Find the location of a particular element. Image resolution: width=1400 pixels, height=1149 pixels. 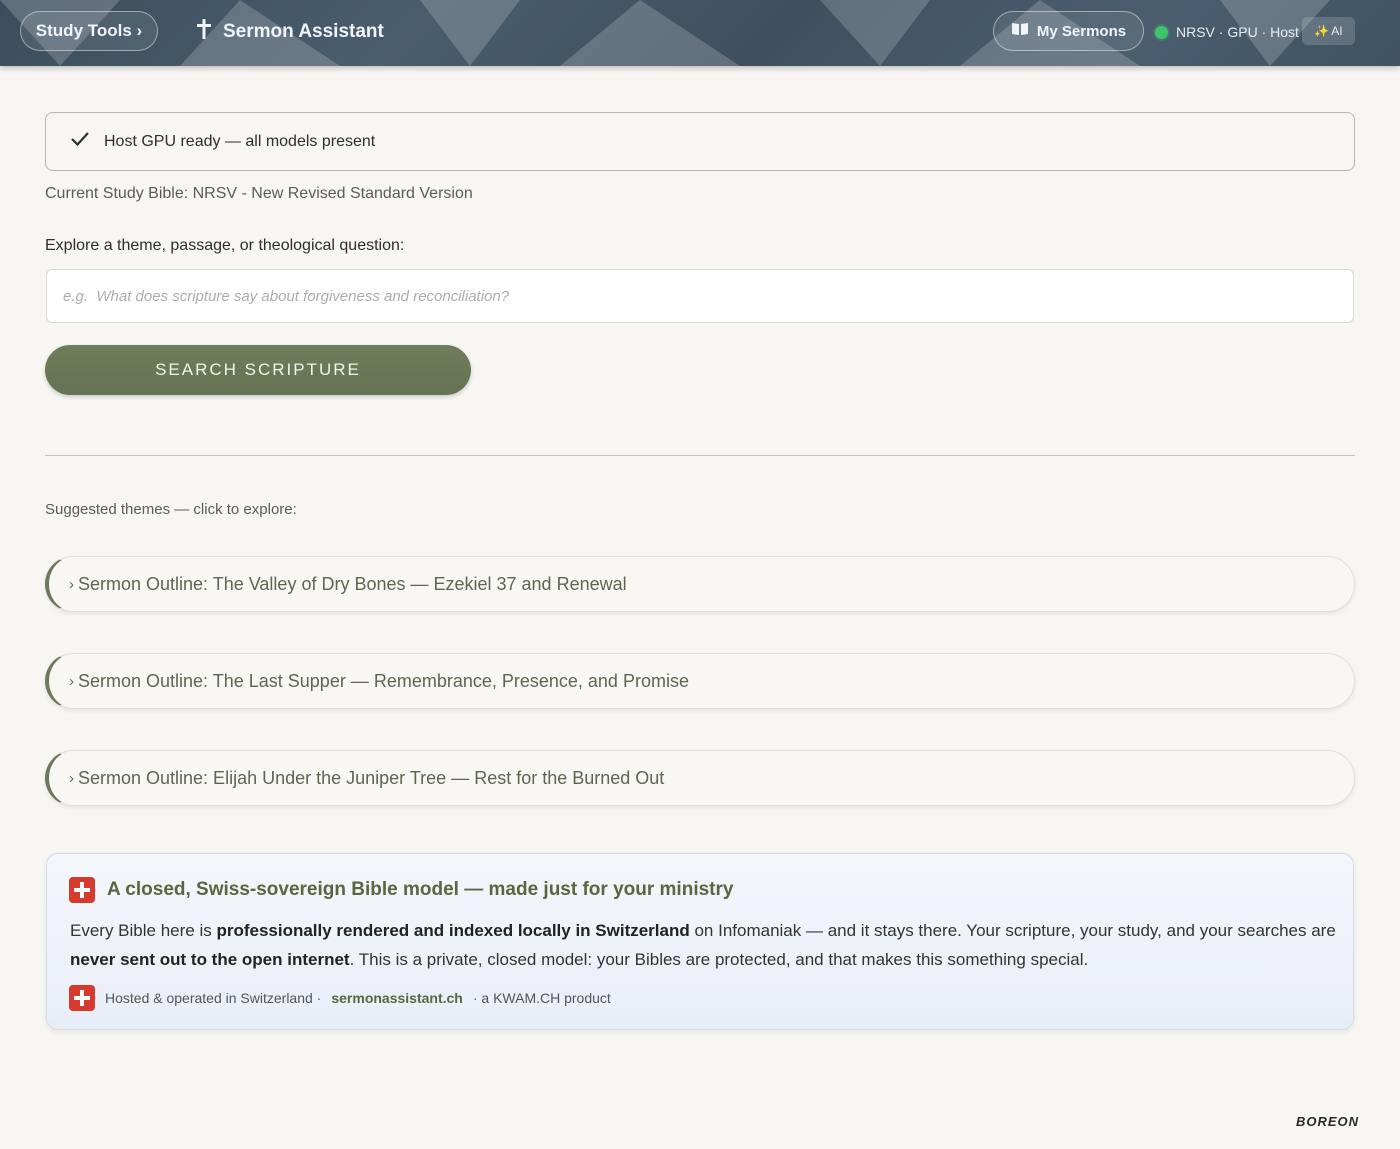

body-emphasis: never sent out to the open internet is located at coordinates (210, 959).